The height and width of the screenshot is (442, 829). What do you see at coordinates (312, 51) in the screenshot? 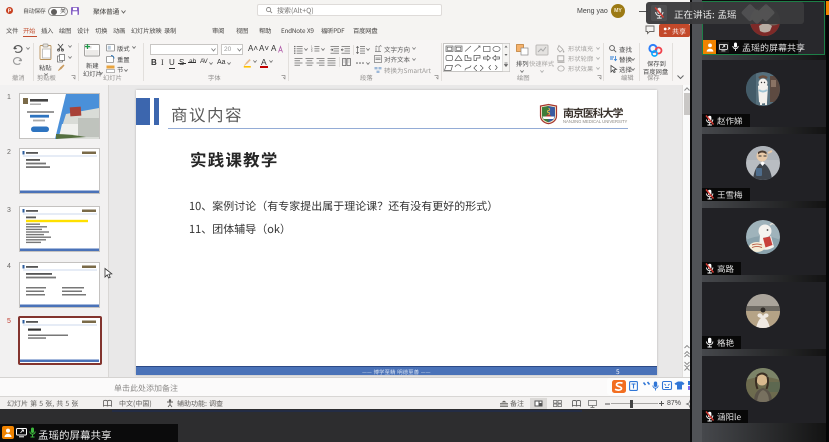
I see `svg-text: 3` at bounding box center [312, 51].